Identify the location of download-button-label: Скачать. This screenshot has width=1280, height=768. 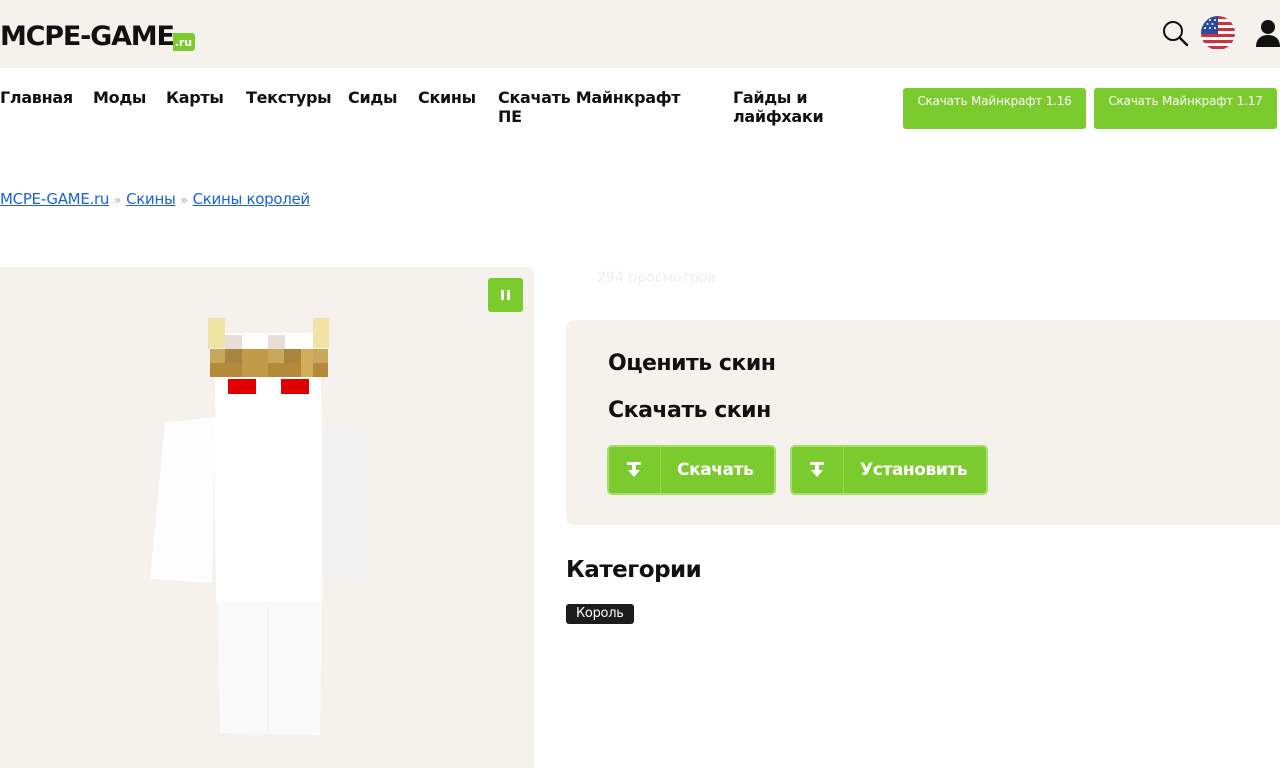
(715, 470).